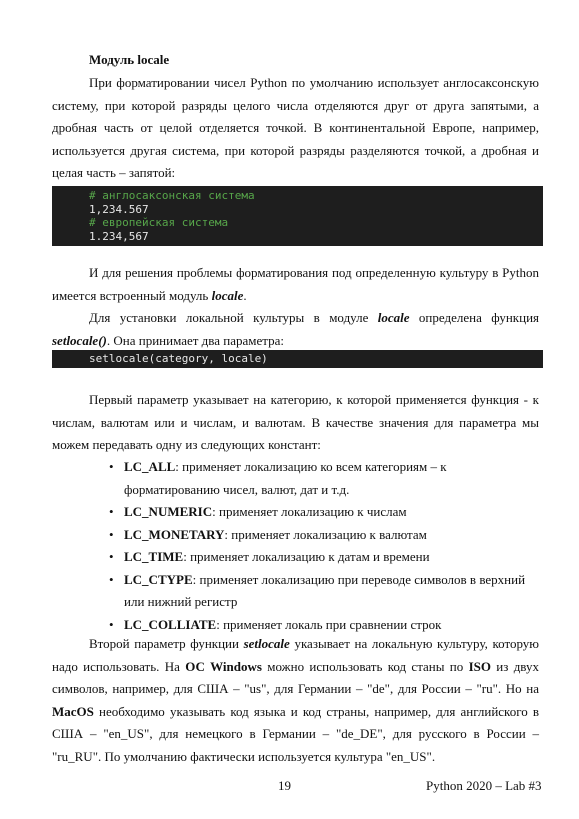 The image size is (579, 819). Describe the element at coordinates (474, 317) in the screenshot. I see `text-span: определена функция` at that location.